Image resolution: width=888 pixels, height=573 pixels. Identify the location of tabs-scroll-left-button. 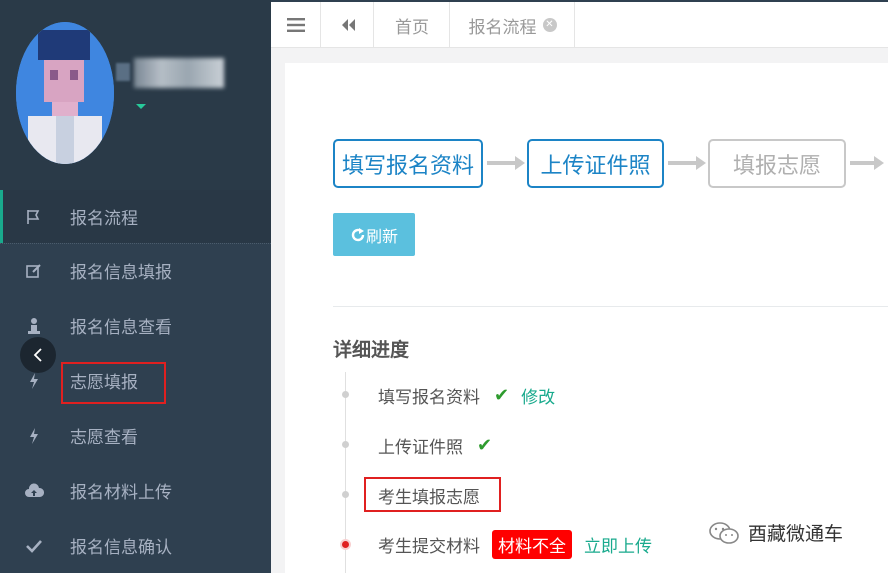
(348, 25).